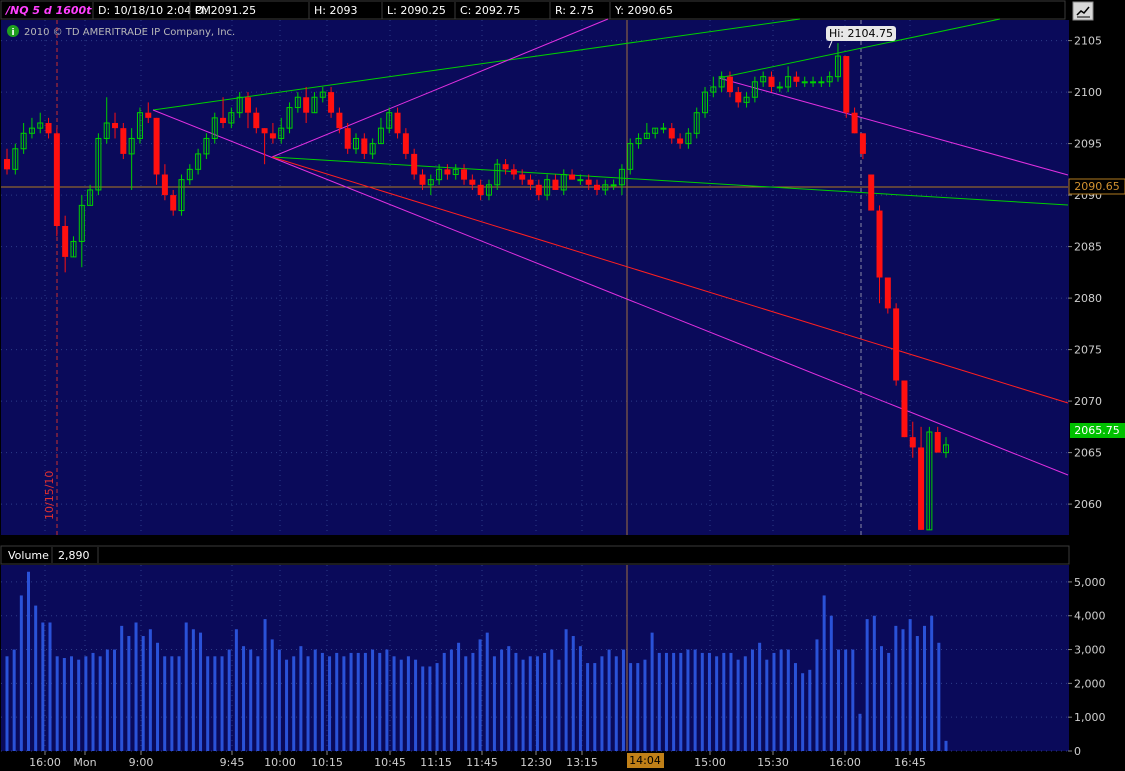 Image resolution: width=1125 pixels, height=771 pixels. I want to click on header-field: L: 2090.25, so click(416, 10).